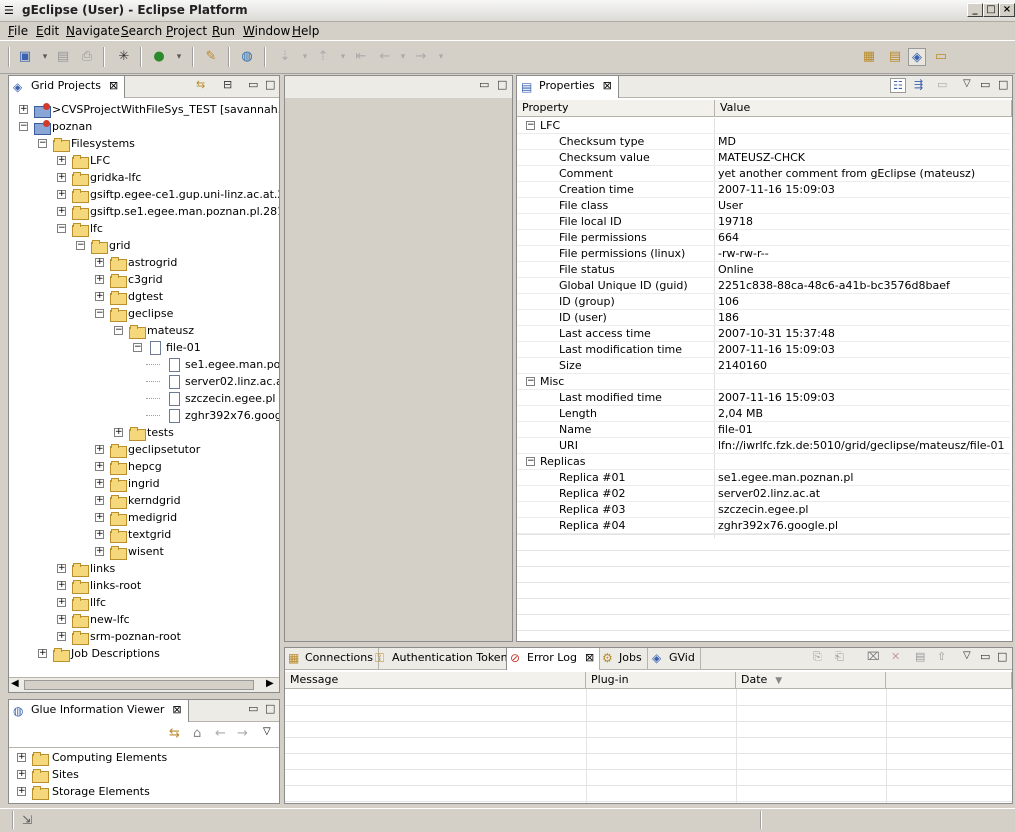  Describe the element at coordinates (144, 330) in the screenshot. I see `tree-item: − mateusz` at that location.